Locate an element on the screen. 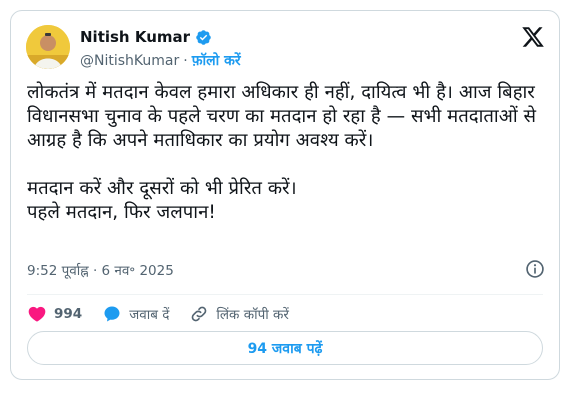 This screenshot has height=412, width=570. divider is located at coordinates (285, 294).